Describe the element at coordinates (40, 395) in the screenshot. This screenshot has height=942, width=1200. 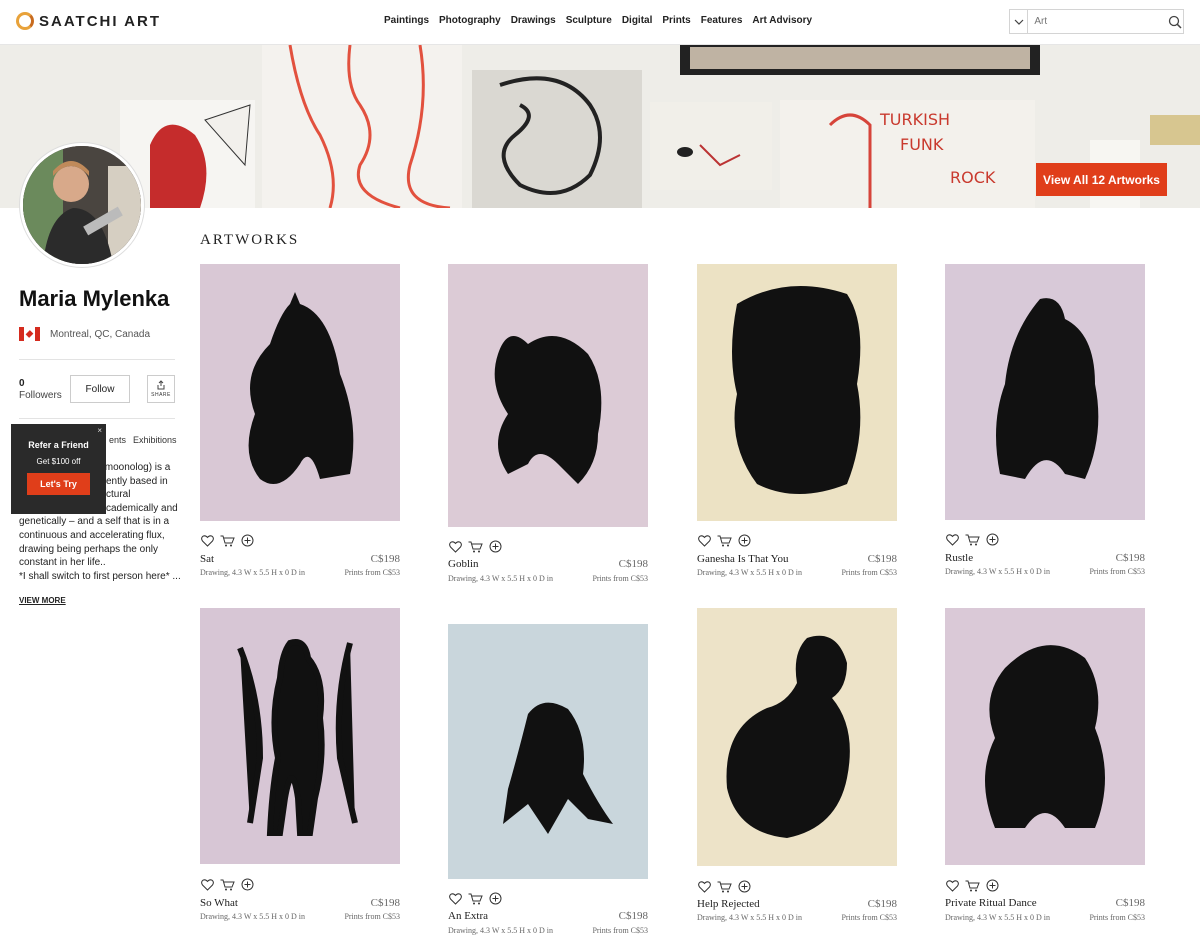
I see `followers-label: Followers` at that location.